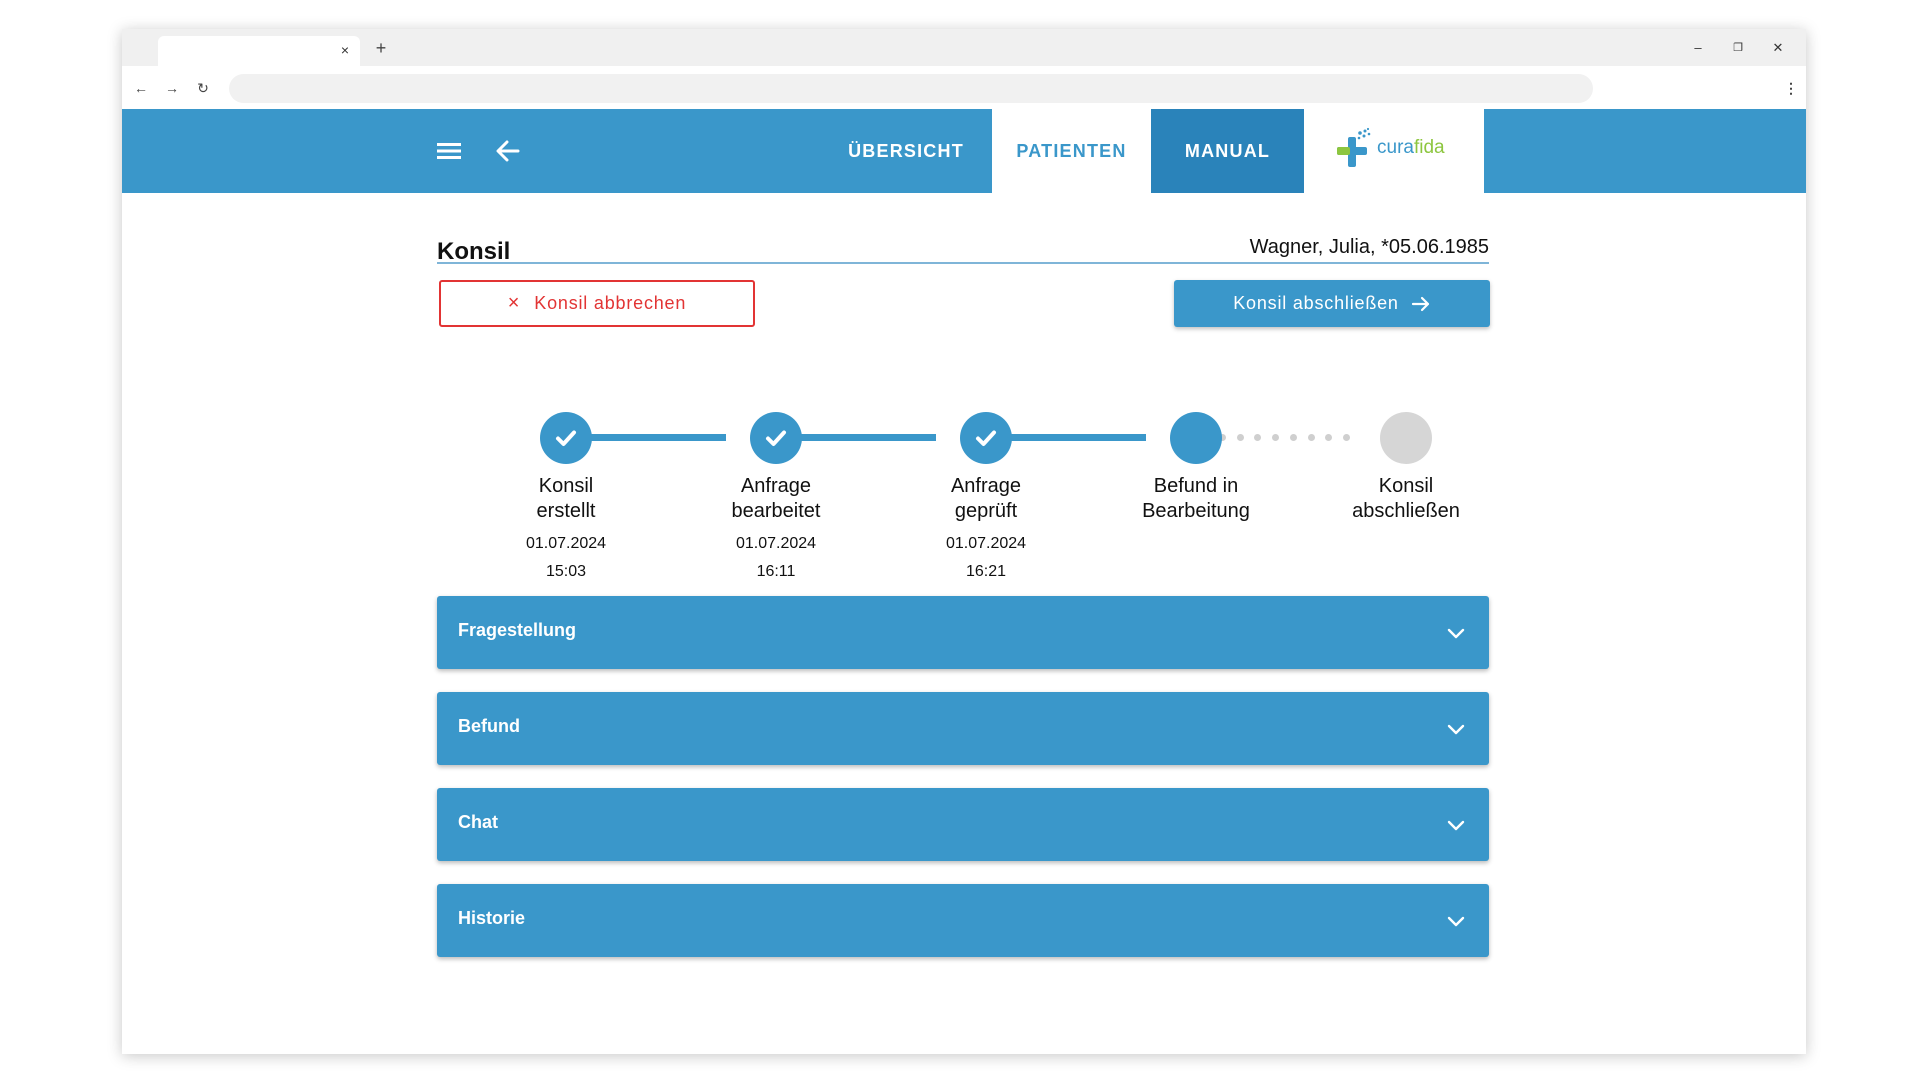  Describe the element at coordinates (906, 151) in the screenshot. I see `tab-uebersicht: ÜBERSICHT` at that location.